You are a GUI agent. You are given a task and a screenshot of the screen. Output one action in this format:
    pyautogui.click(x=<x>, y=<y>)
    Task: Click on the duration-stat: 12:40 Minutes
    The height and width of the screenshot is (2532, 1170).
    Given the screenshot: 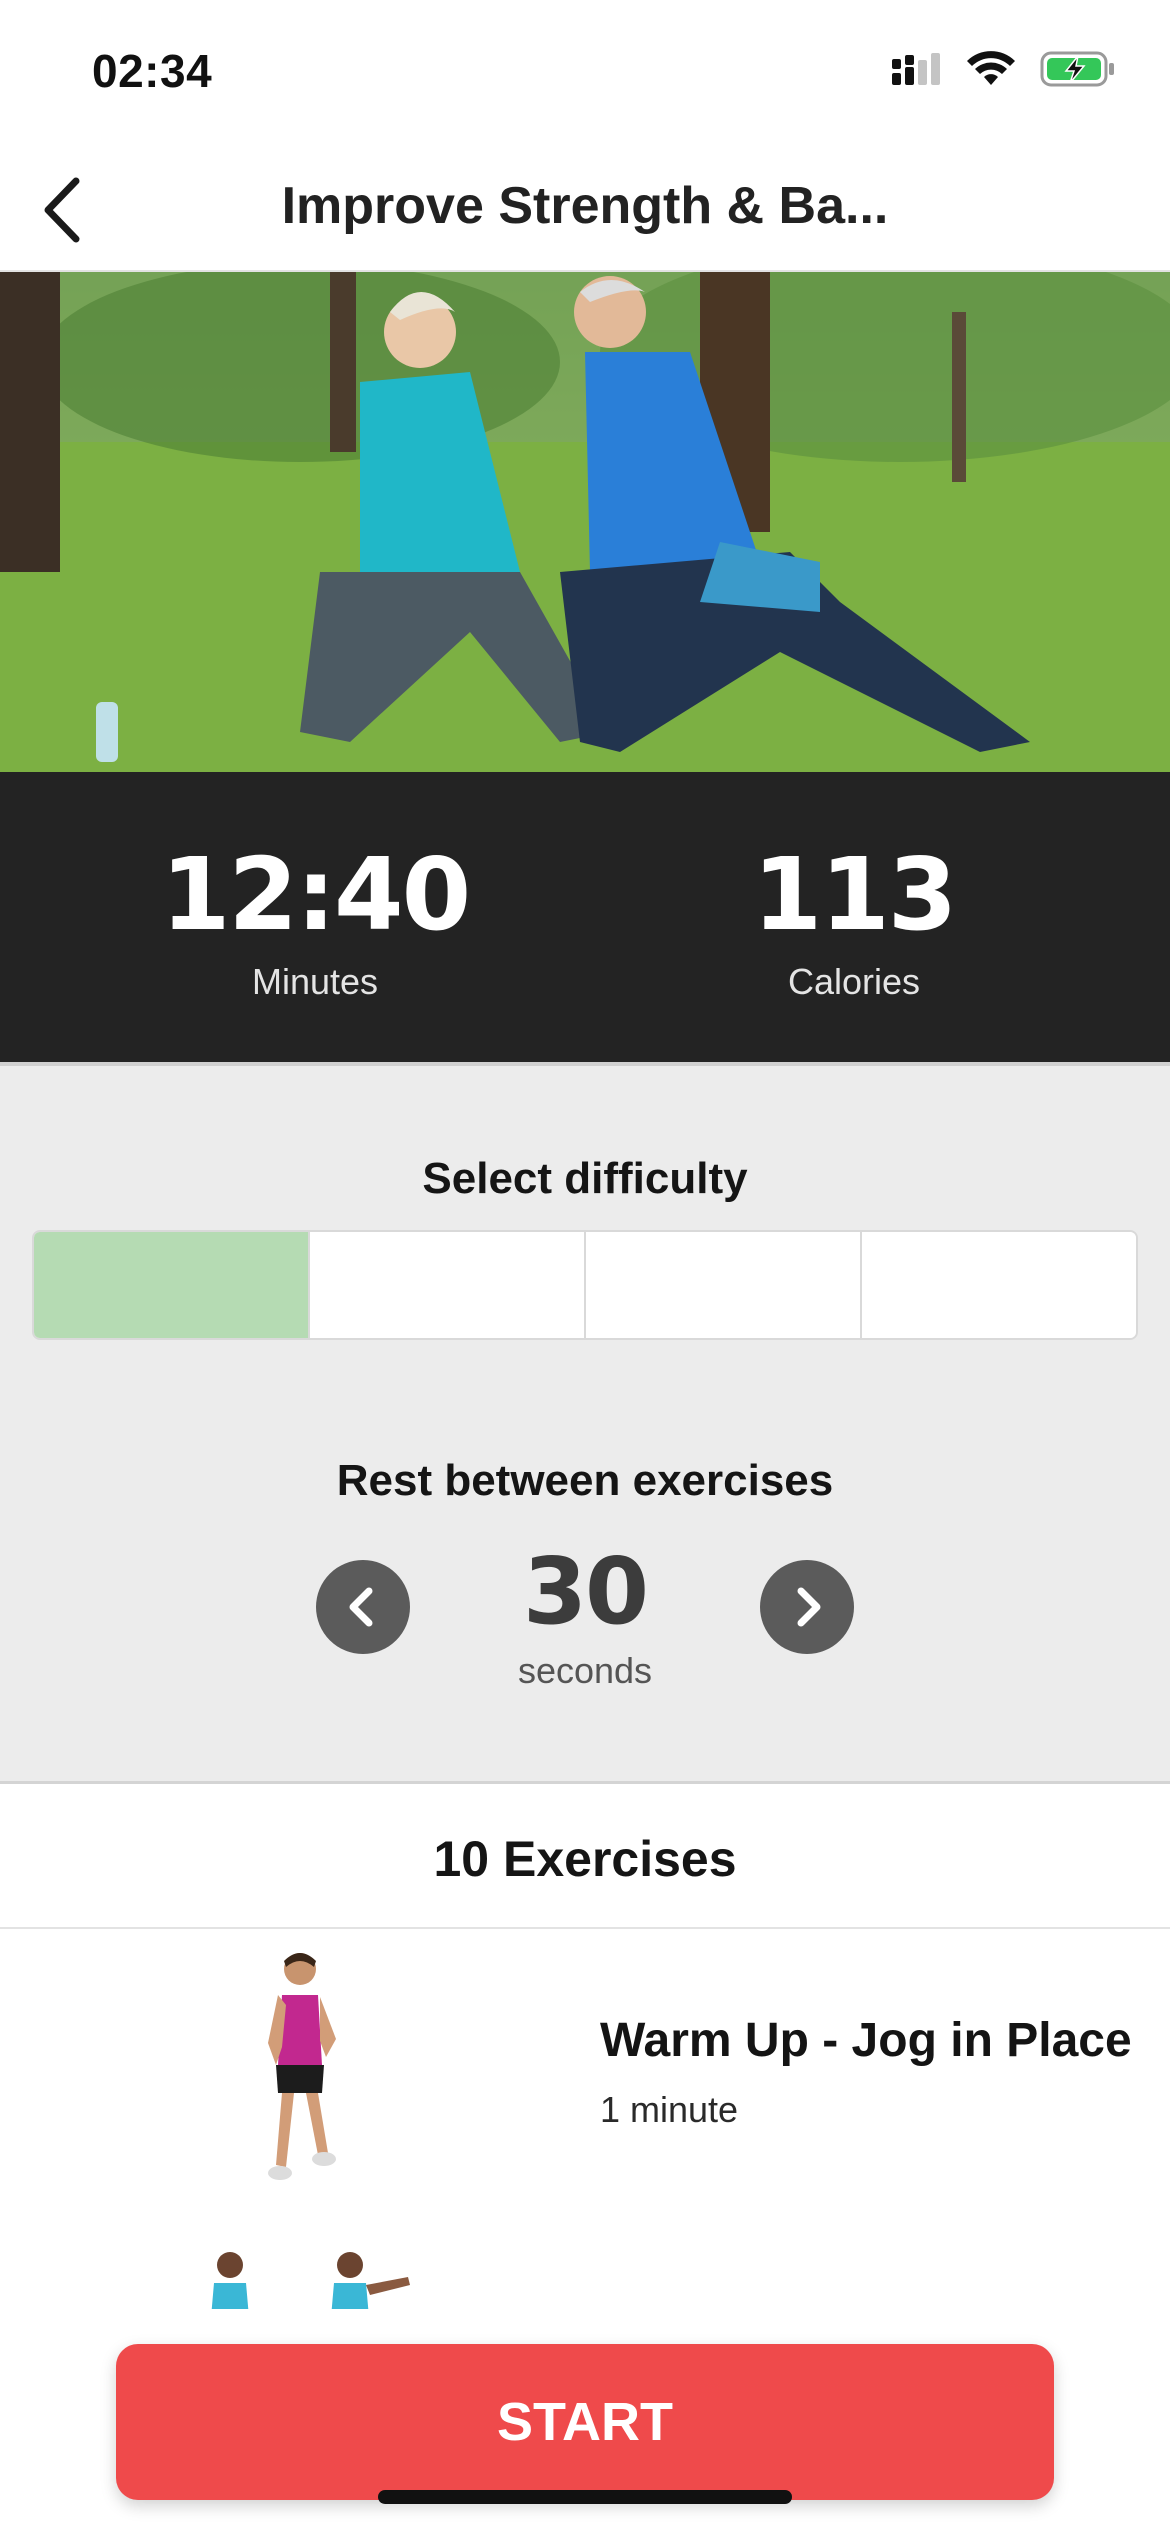 What is the action you would take?
    pyautogui.click(x=315, y=922)
    